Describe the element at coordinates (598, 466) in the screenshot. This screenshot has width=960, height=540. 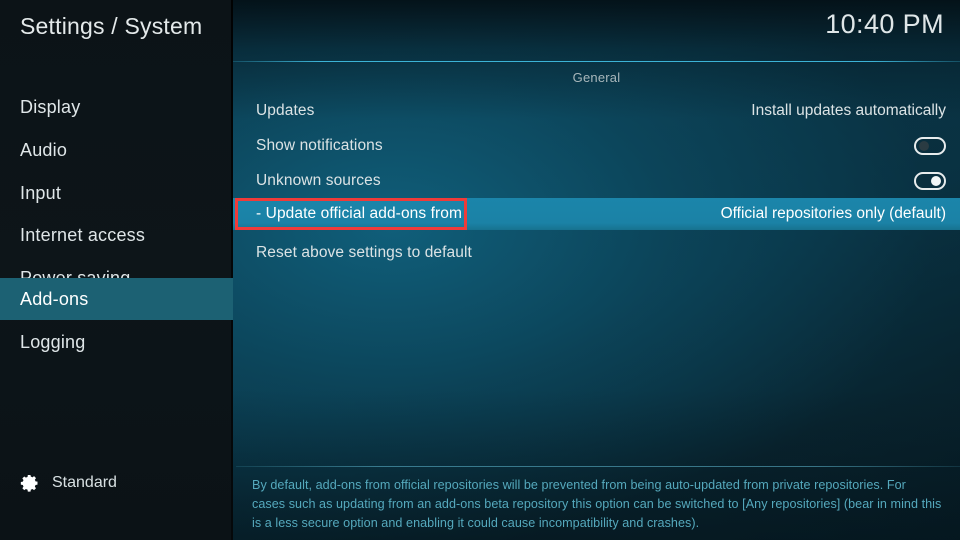
I see `description-separator` at that location.